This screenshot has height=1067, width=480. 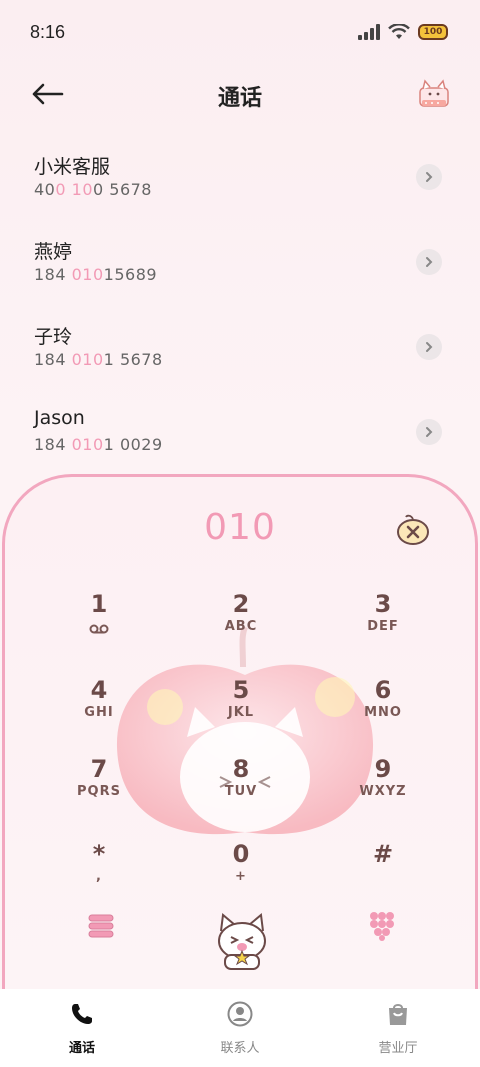 I want to click on nav-label: 联系人, so click(x=240, y=1048).